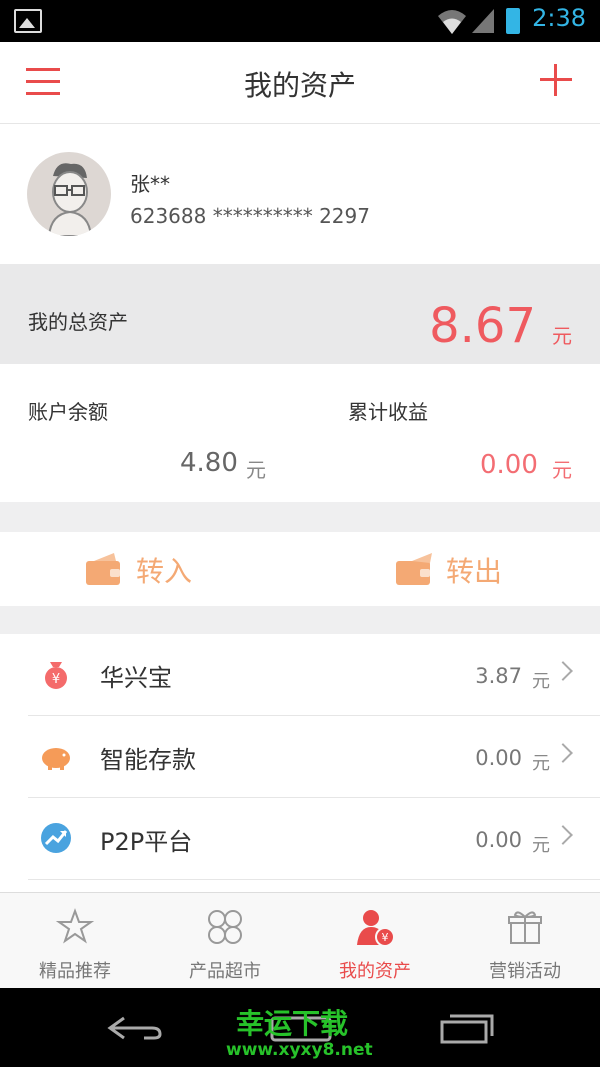  I want to click on tab-label: 精品推荐, so click(75, 971).